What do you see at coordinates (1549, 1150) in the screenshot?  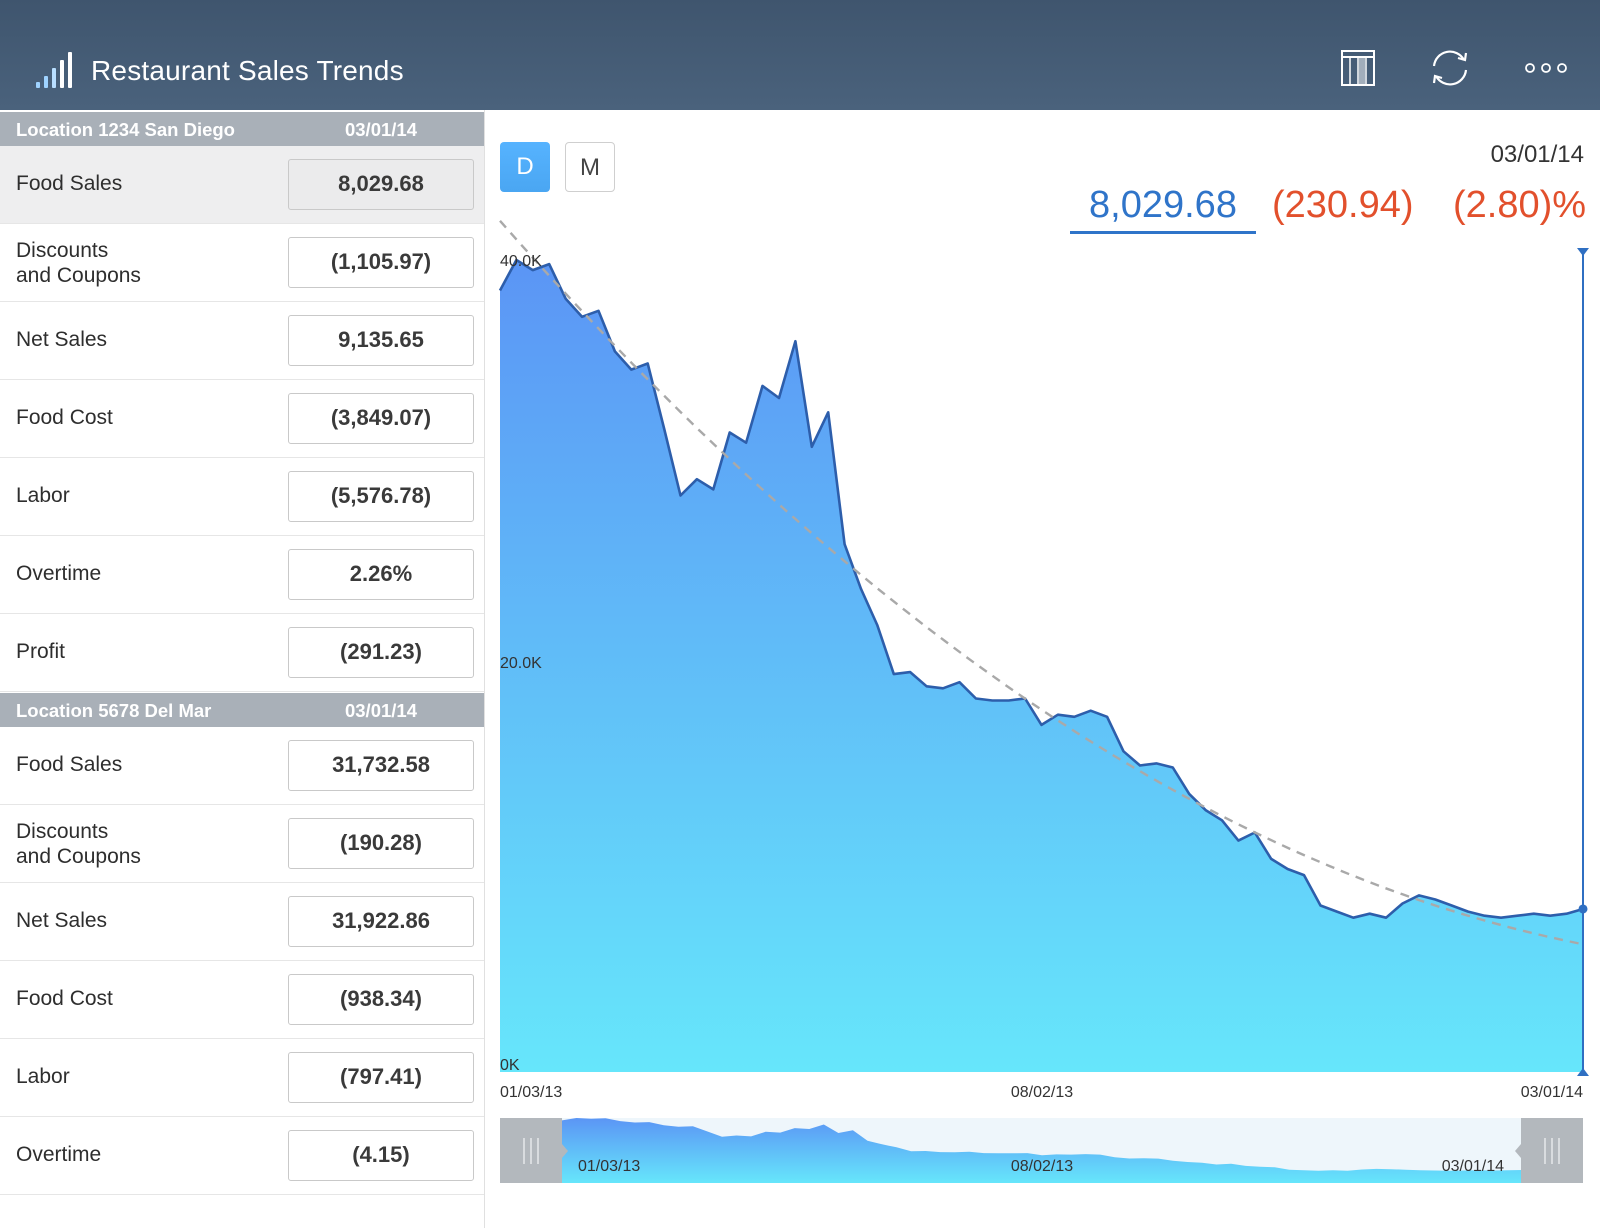 I see `range-handle-right` at bounding box center [1549, 1150].